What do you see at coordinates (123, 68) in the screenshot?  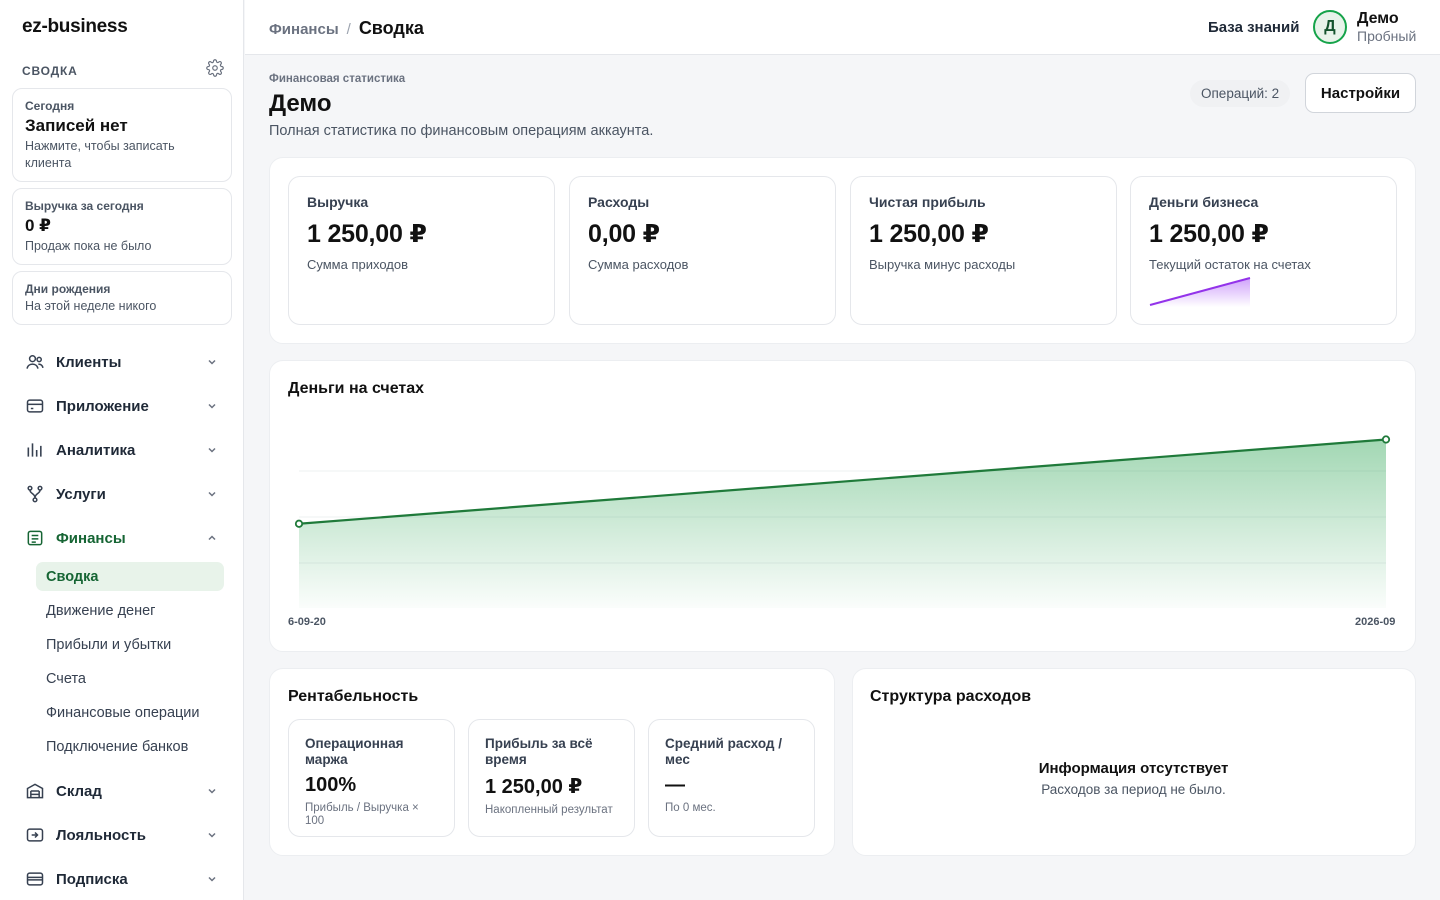 I see `summary-section-header: СВОДКА` at bounding box center [123, 68].